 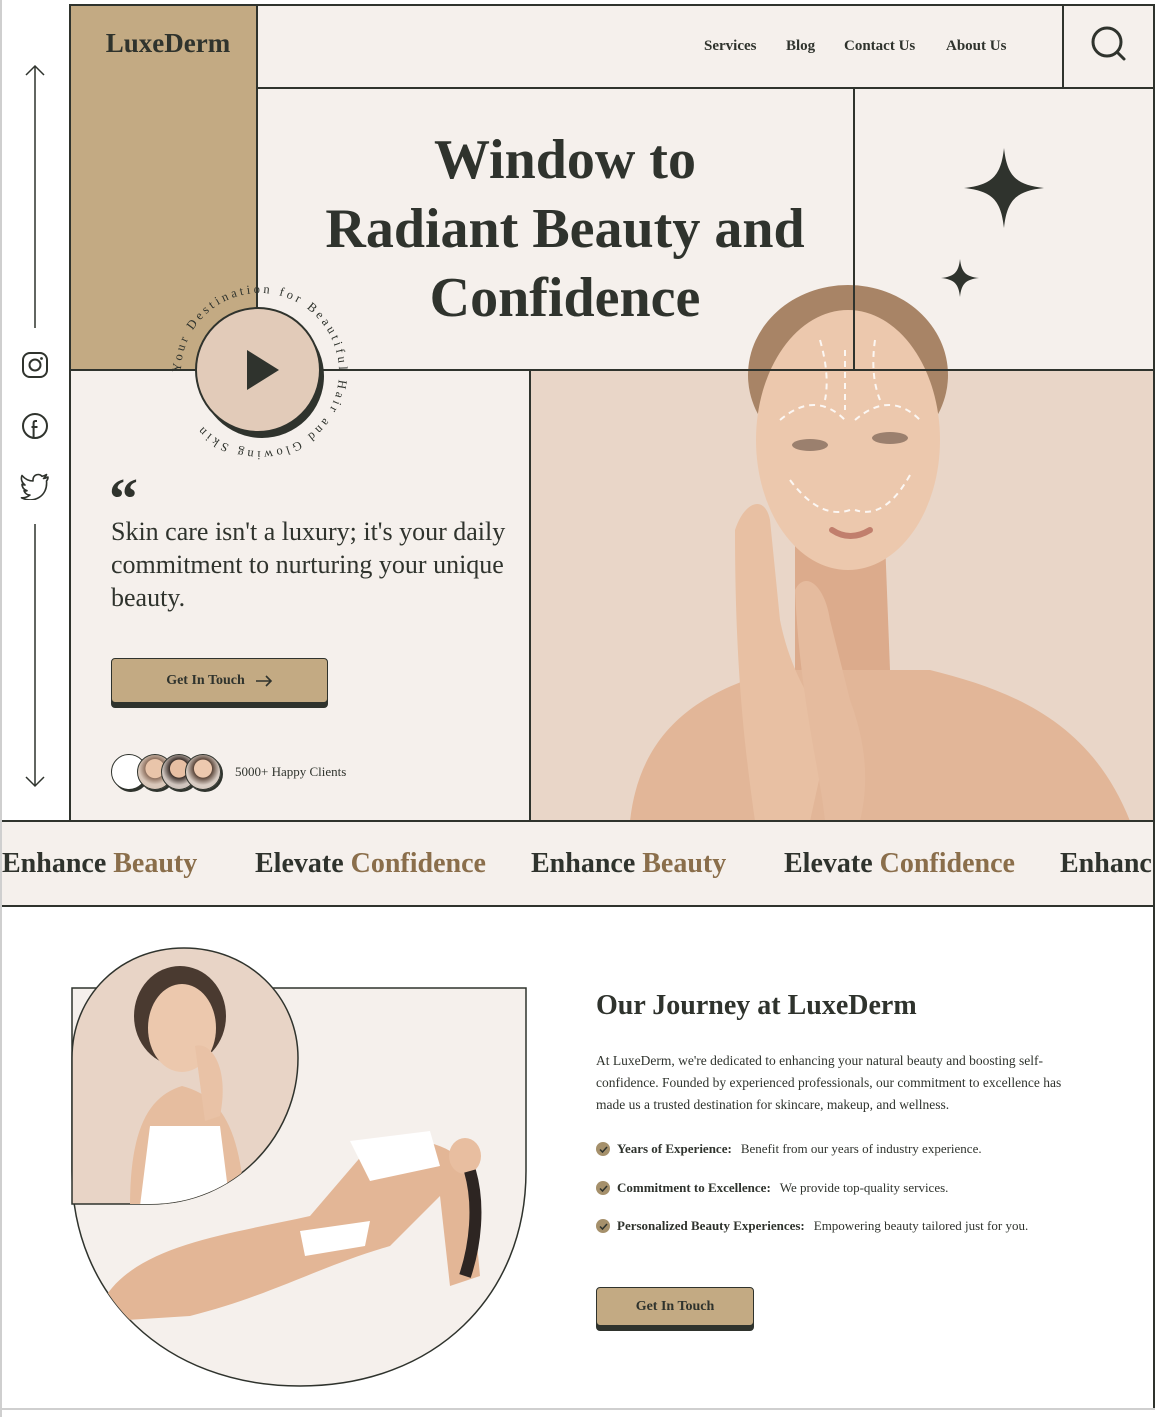 What do you see at coordinates (35, 486) in the screenshot?
I see `twitter-icon` at bounding box center [35, 486].